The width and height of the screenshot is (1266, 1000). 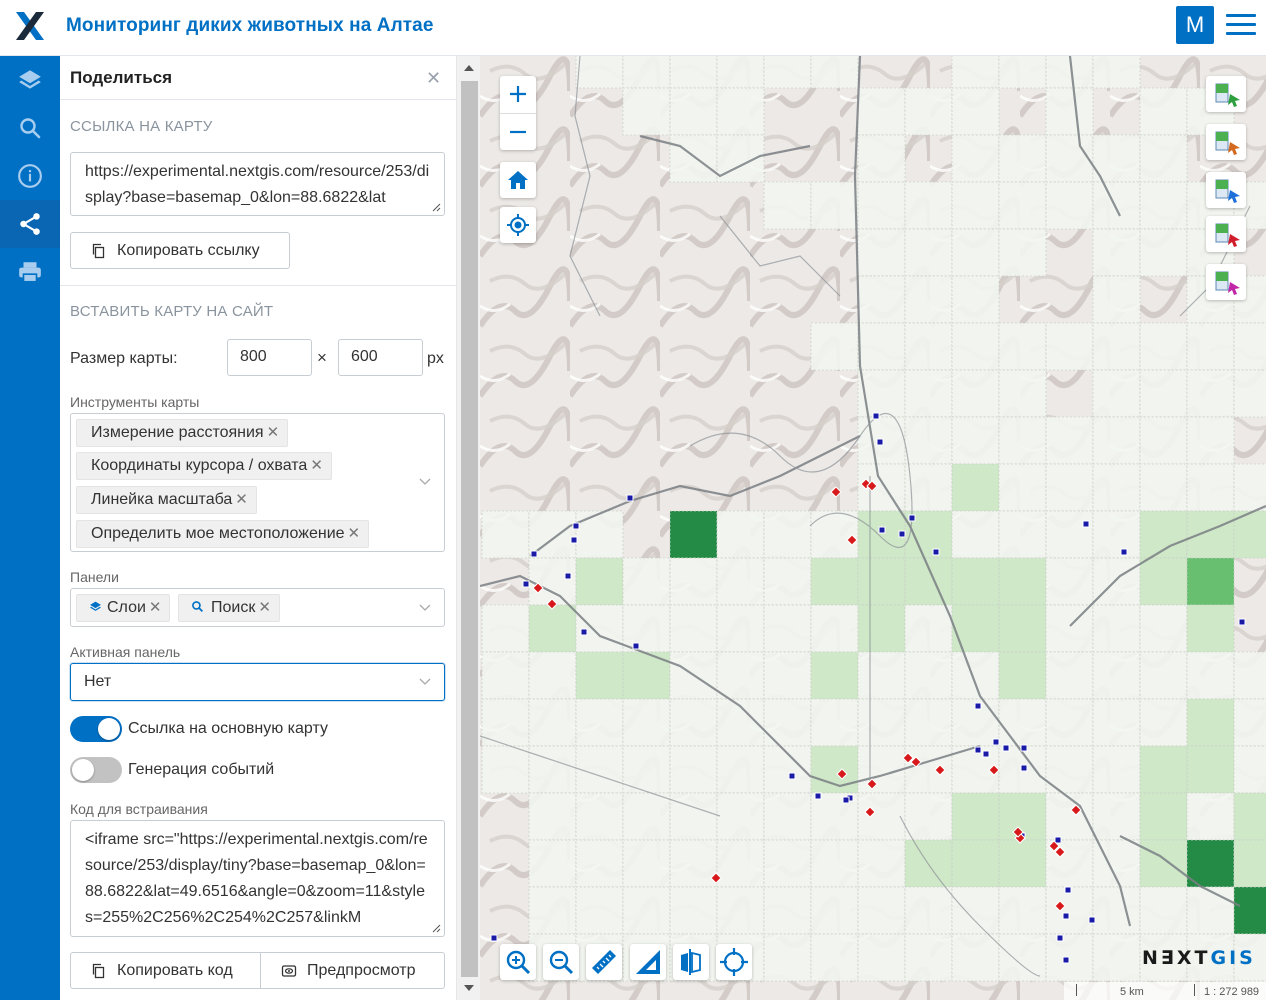 What do you see at coordinates (141, 126) in the screenshot?
I see `link-section-heading: ССЫЛКА НА КАРТУ` at bounding box center [141, 126].